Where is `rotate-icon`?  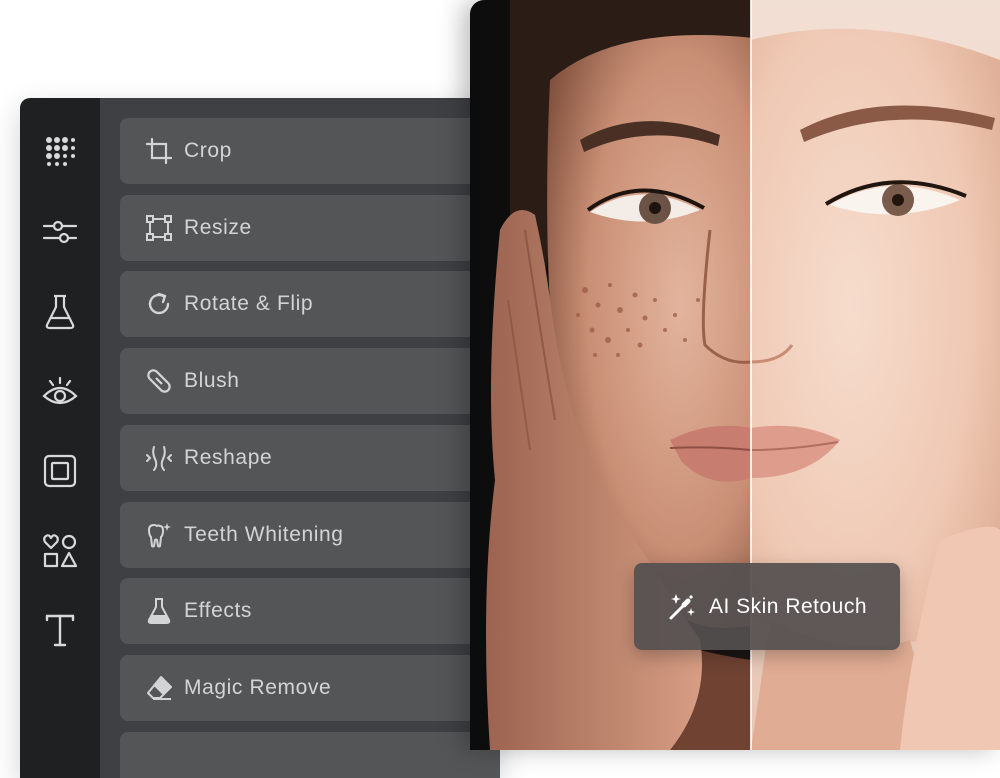 rotate-icon is located at coordinates (159, 304).